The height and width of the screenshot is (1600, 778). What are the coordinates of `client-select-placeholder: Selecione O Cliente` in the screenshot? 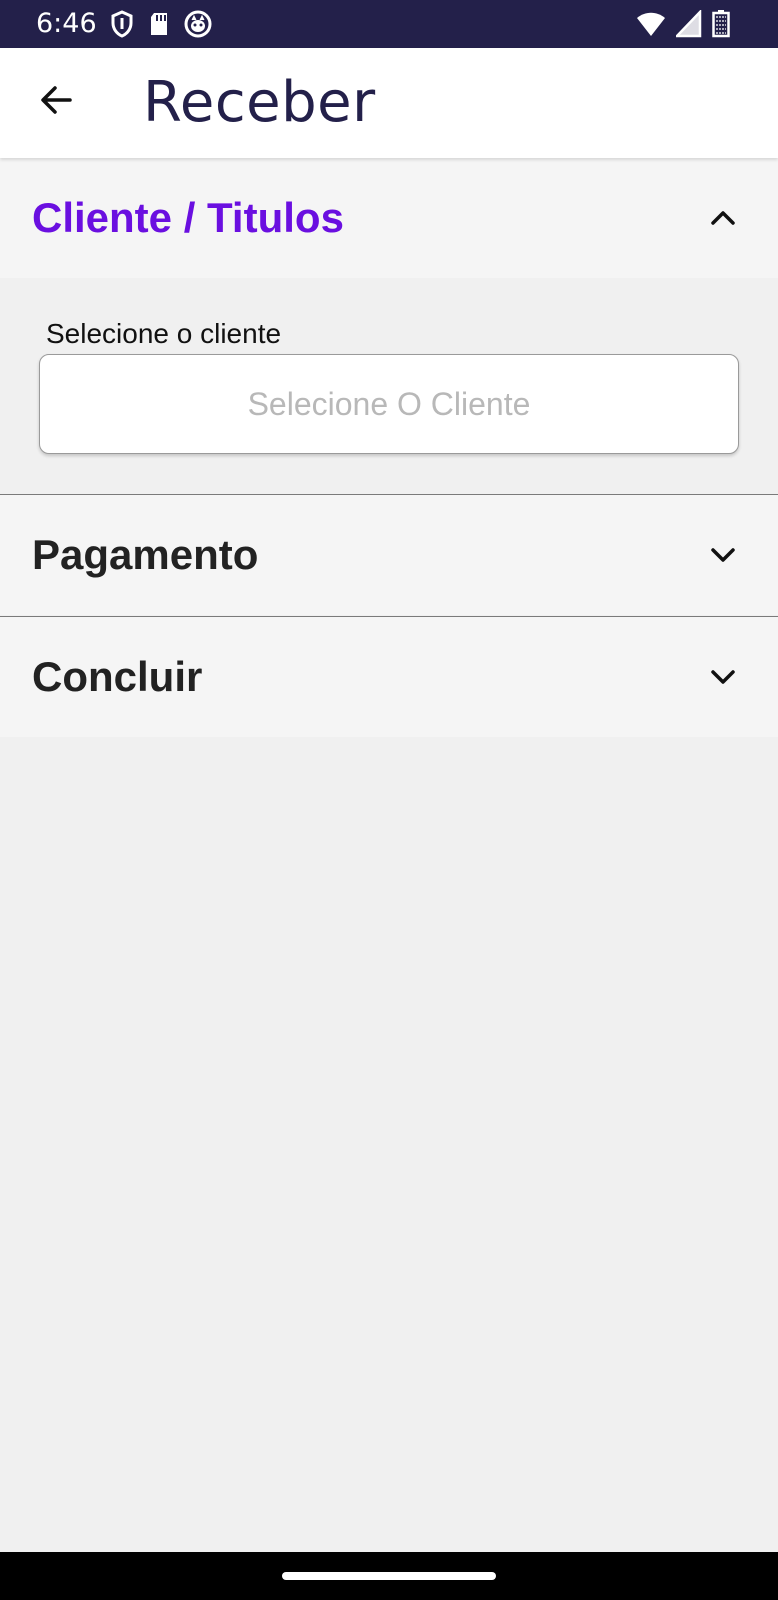 It's located at (389, 403).